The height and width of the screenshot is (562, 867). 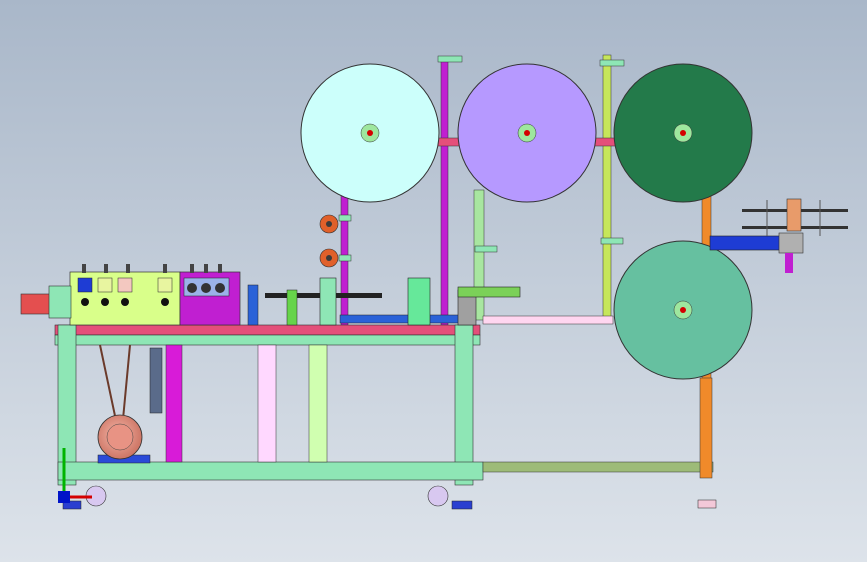 I want to click on tensioner-spool, so click(x=794, y=215).